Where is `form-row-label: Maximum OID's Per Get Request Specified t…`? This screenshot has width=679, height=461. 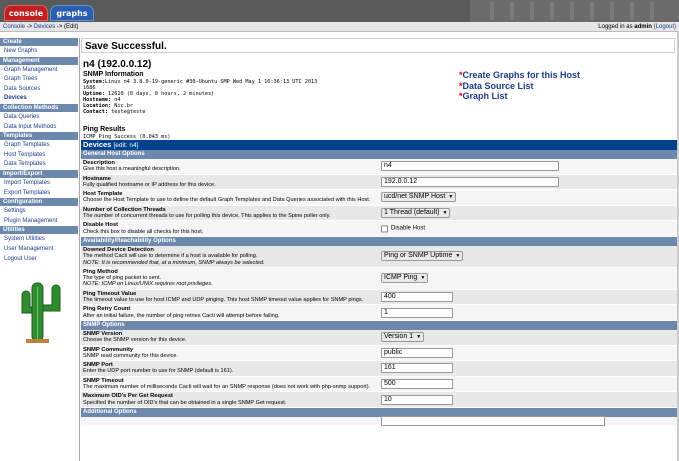 form-row-label: Maximum OID's Per Get Request Specified t… is located at coordinates (230, 399).